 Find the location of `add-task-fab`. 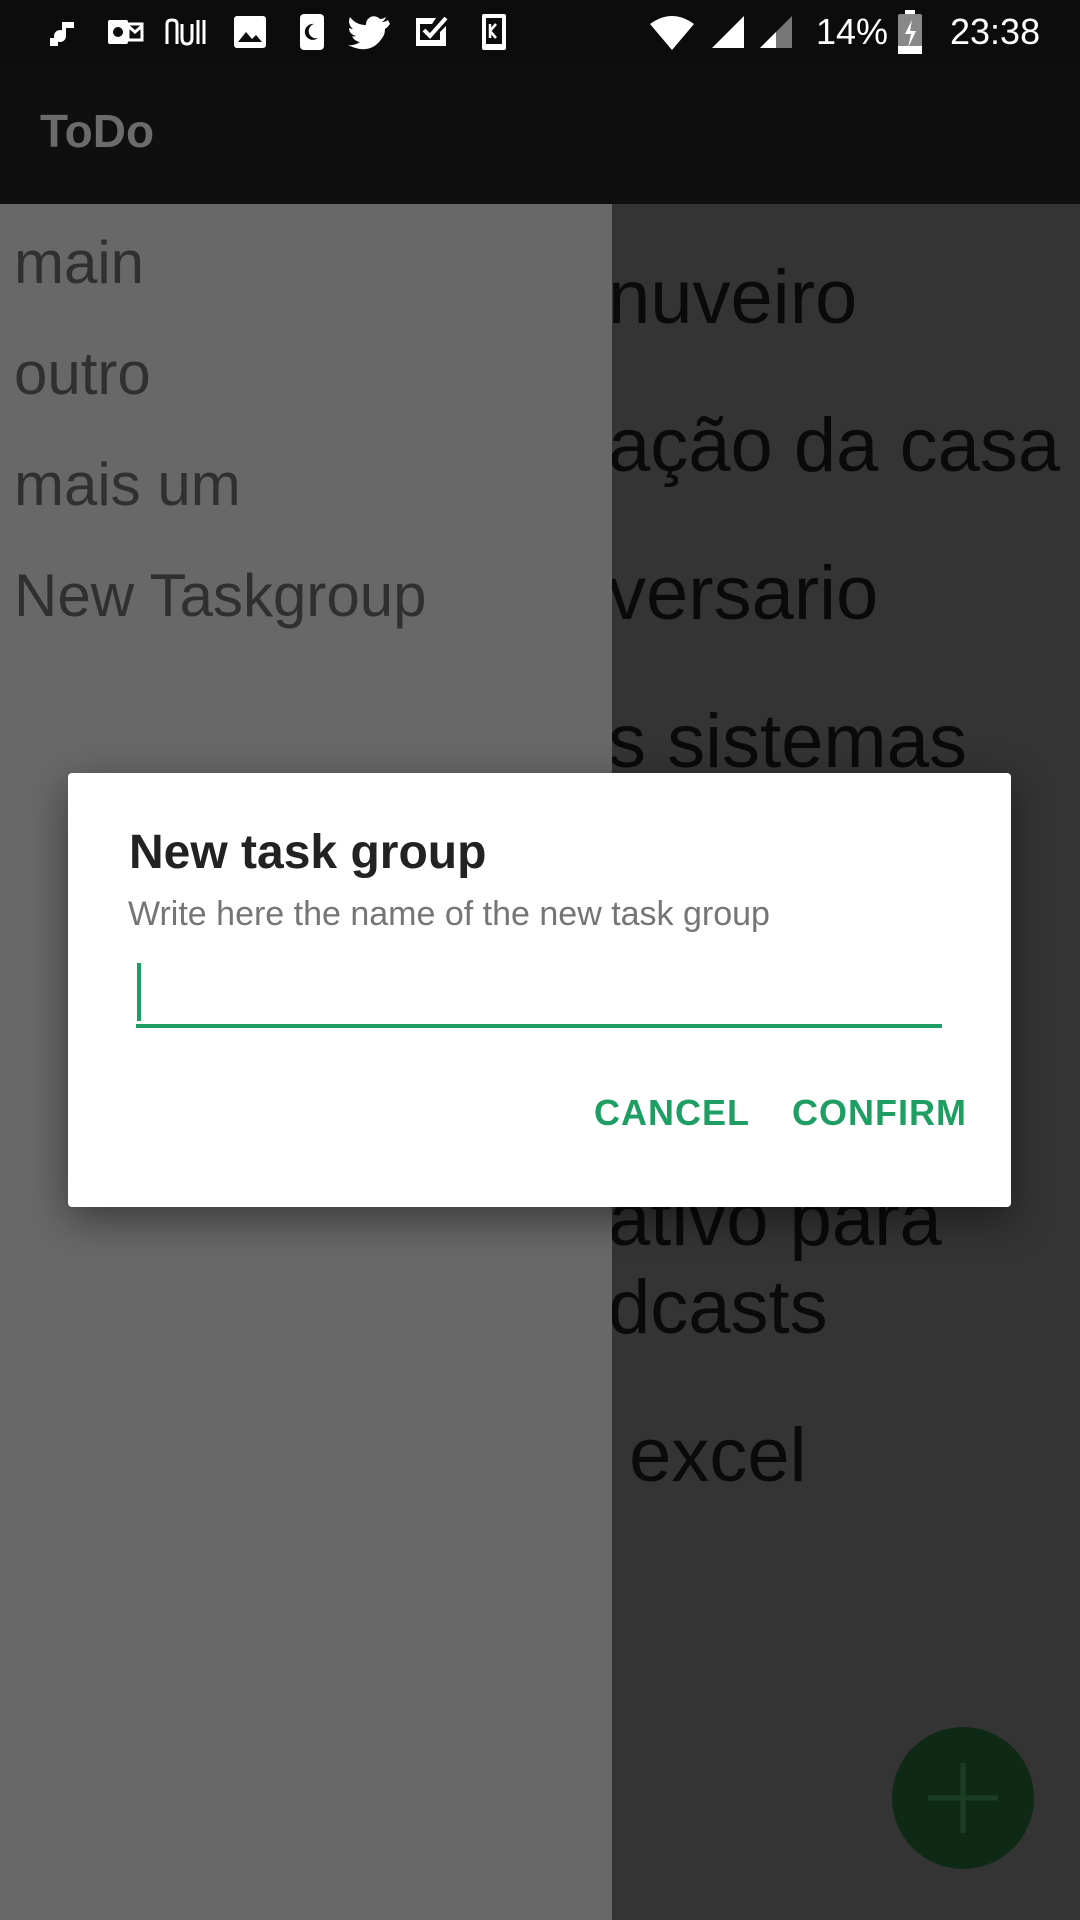

add-task-fab is located at coordinates (963, 1798).